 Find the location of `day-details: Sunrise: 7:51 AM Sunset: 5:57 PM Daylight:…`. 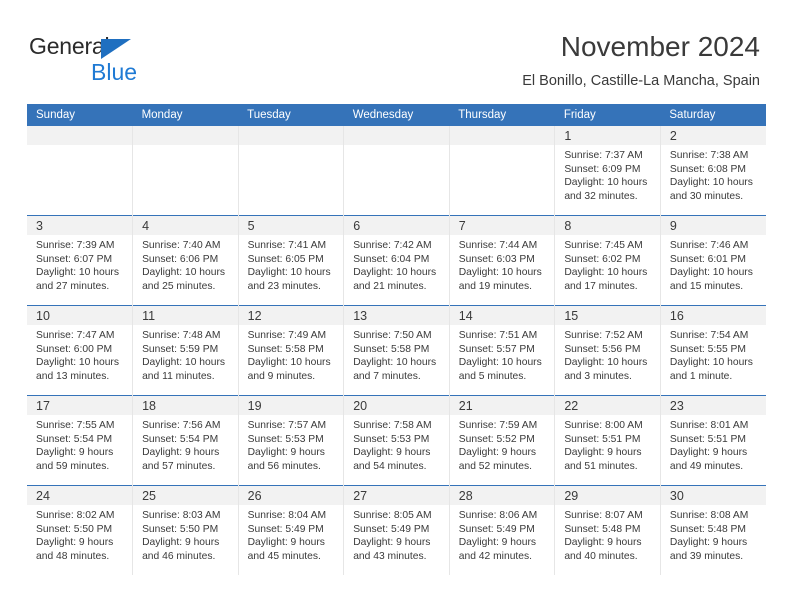

day-details: Sunrise: 7:51 AM Sunset: 5:57 PM Daylight:… is located at coordinates (502, 354).